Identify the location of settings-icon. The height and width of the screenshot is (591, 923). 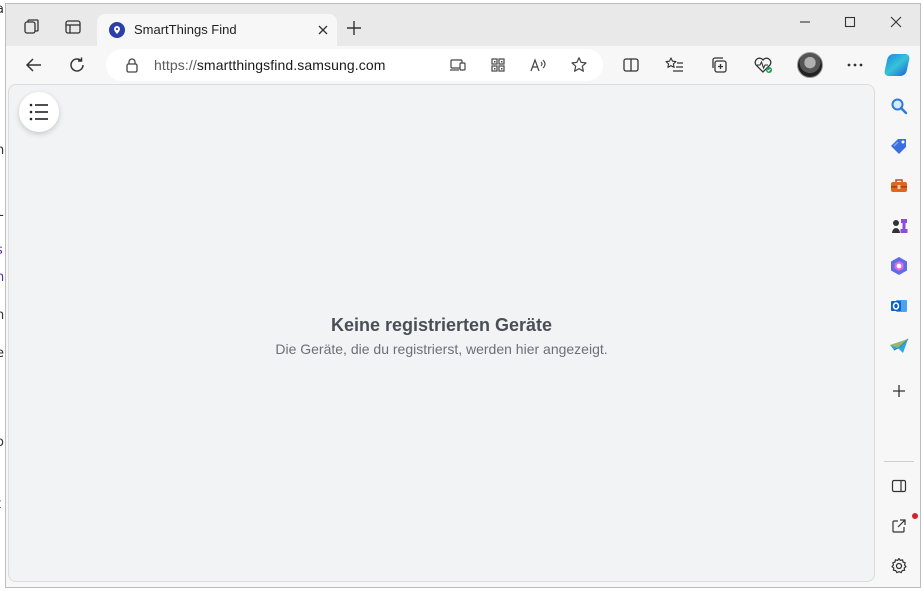
(899, 566).